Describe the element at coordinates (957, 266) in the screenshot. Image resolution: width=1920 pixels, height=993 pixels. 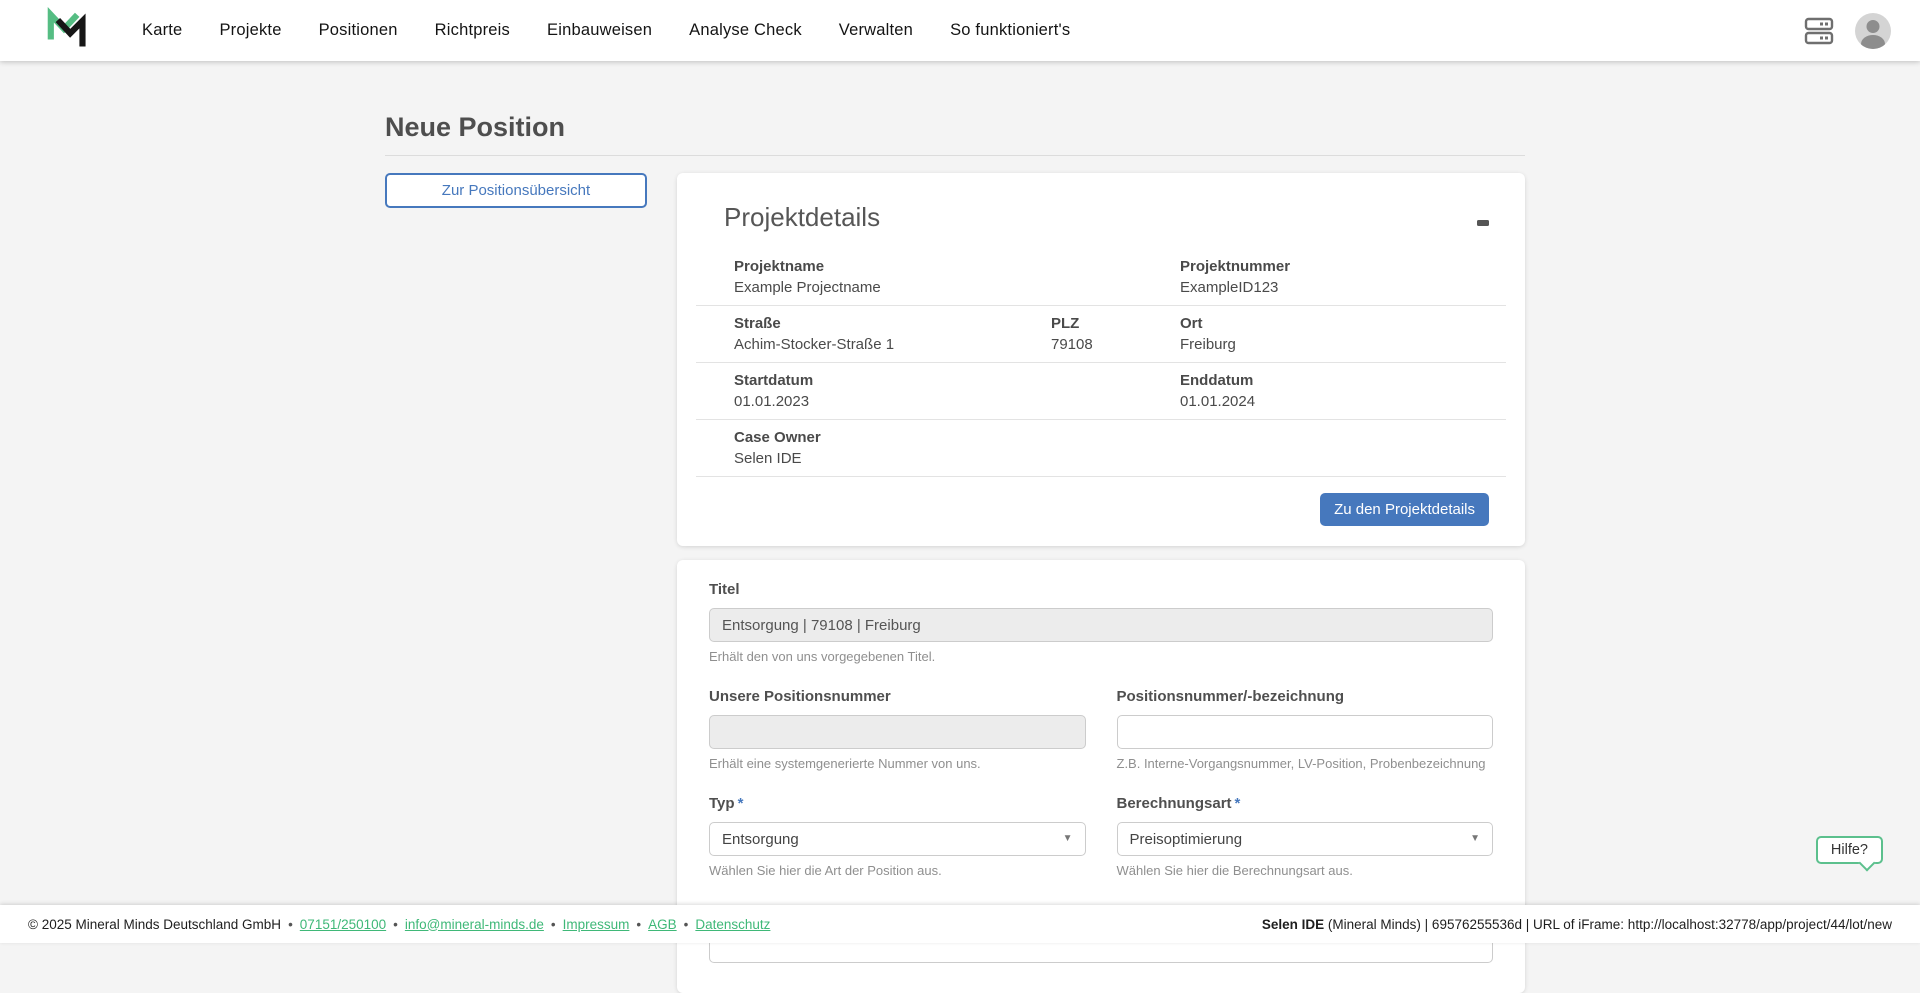
I see `field-label: Projektname` at that location.